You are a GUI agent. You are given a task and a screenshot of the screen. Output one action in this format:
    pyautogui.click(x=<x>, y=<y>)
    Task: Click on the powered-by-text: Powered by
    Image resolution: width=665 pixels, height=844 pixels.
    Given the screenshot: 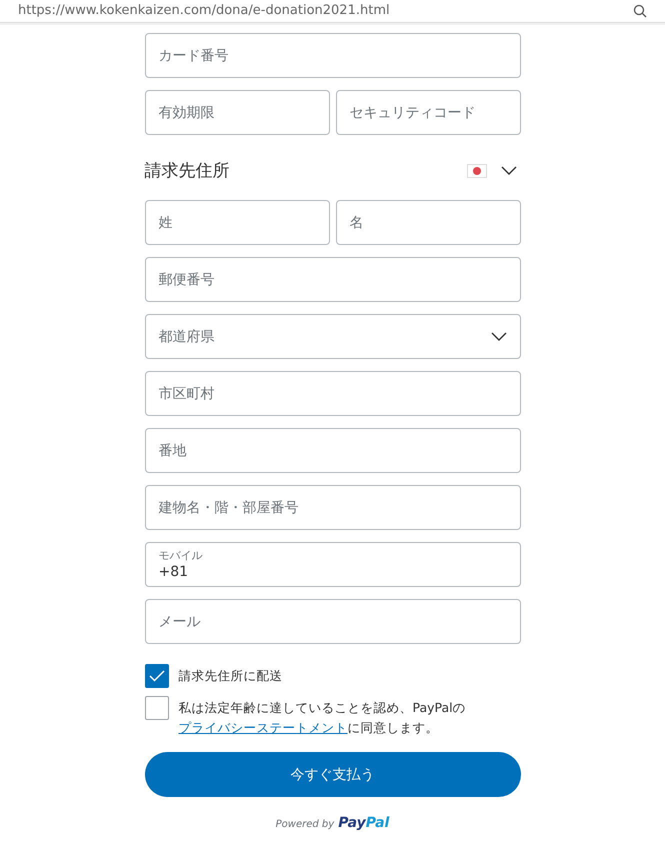 What is the action you would take?
    pyautogui.click(x=305, y=824)
    